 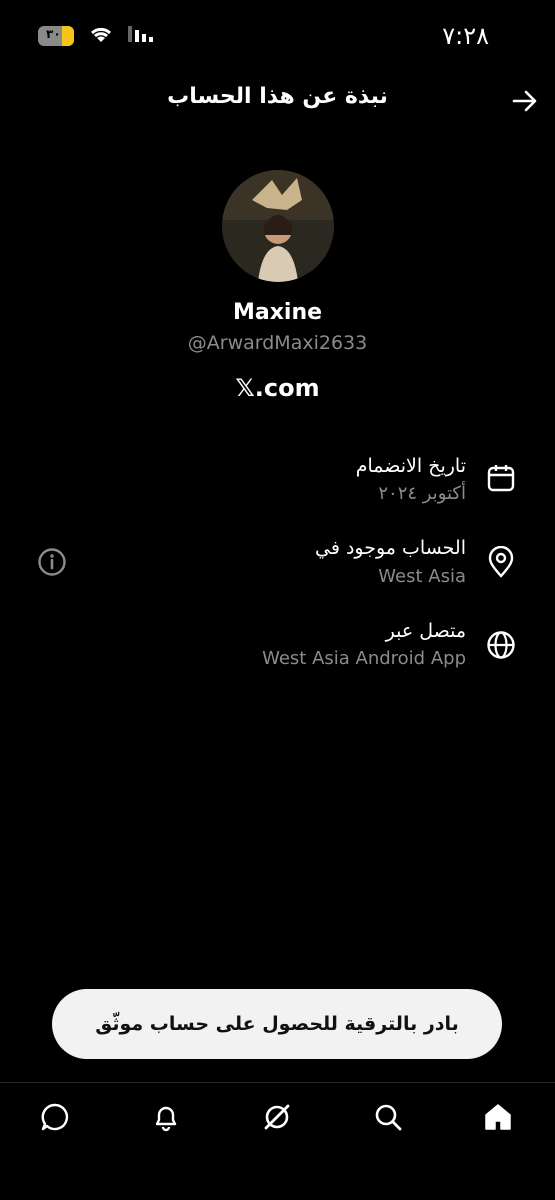 What do you see at coordinates (501, 562) in the screenshot?
I see `location-pin-icon` at bounding box center [501, 562].